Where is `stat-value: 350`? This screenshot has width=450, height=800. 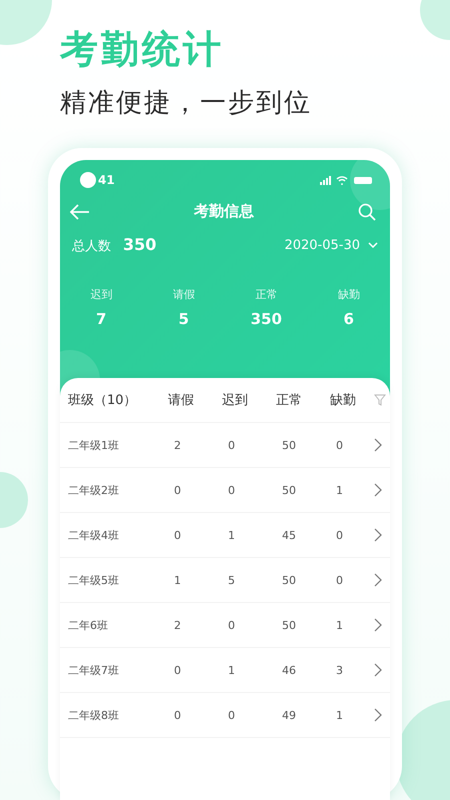 stat-value: 350 is located at coordinates (266, 319).